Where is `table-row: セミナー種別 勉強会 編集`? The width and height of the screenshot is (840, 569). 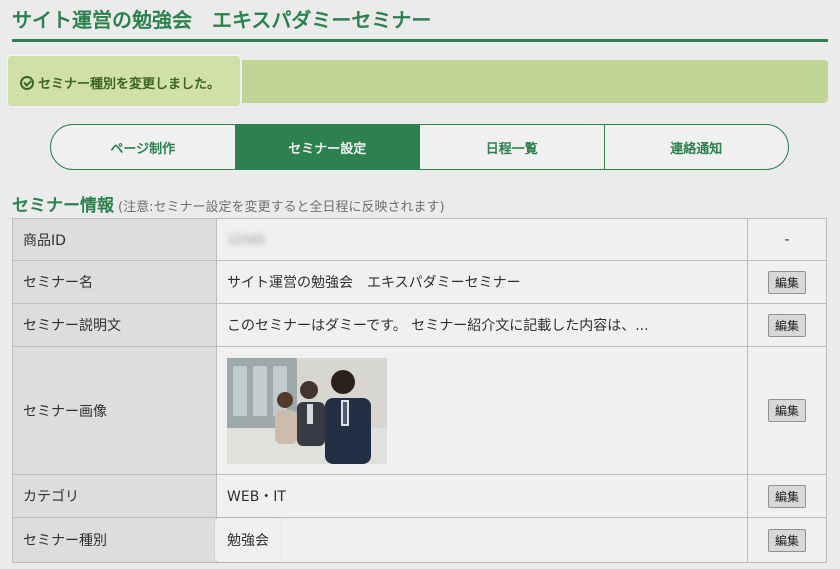
table-row: セミナー種別 勉強会 編集 is located at coordinates (419, 540).